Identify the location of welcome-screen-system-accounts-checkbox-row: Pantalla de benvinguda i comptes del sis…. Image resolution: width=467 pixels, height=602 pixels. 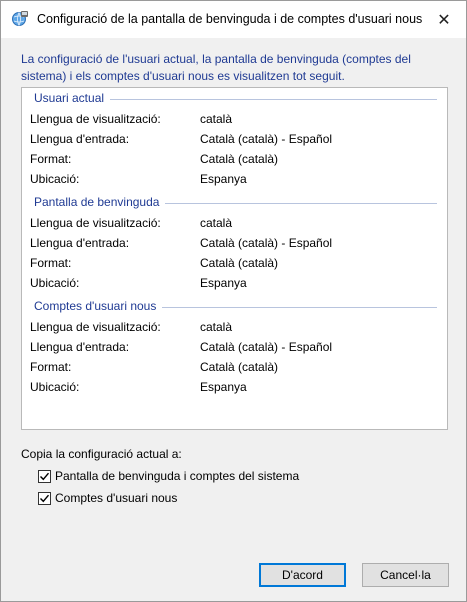
(168, 476).